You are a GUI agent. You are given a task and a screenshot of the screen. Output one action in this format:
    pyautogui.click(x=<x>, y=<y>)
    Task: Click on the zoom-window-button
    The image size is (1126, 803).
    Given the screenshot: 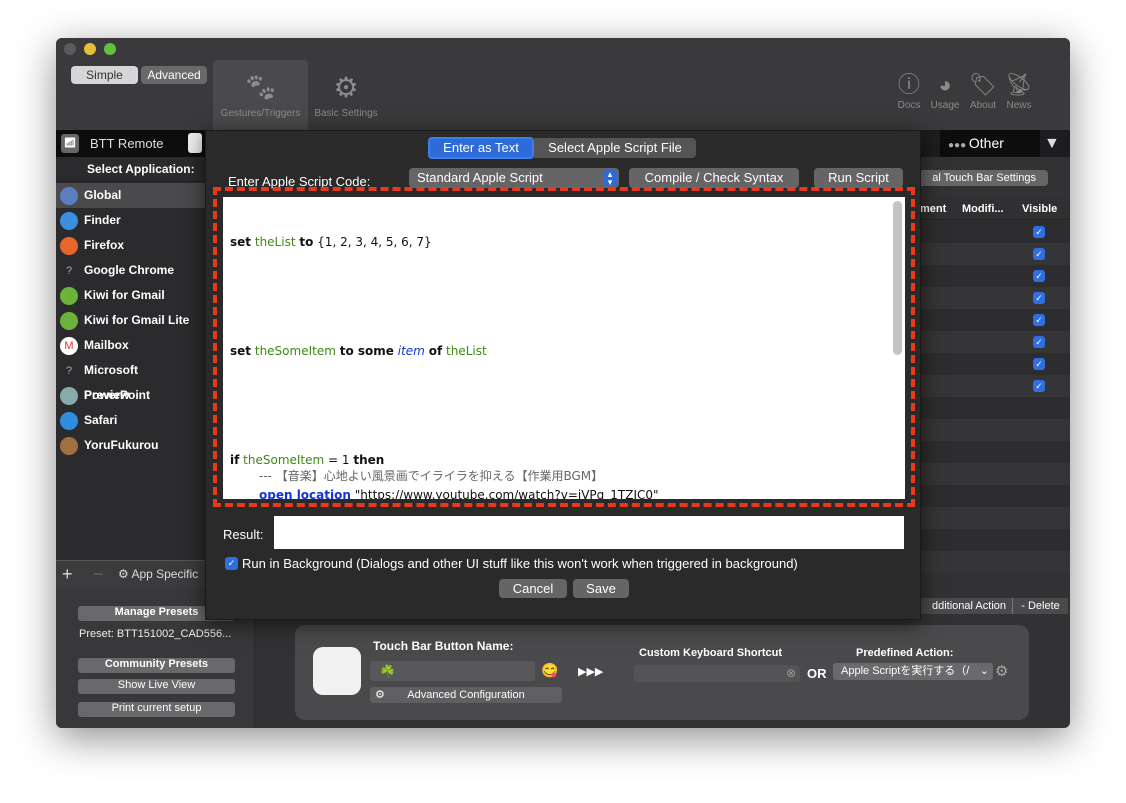 What is the action you would take?
    pyautogui.click(x=110, y=49)
    